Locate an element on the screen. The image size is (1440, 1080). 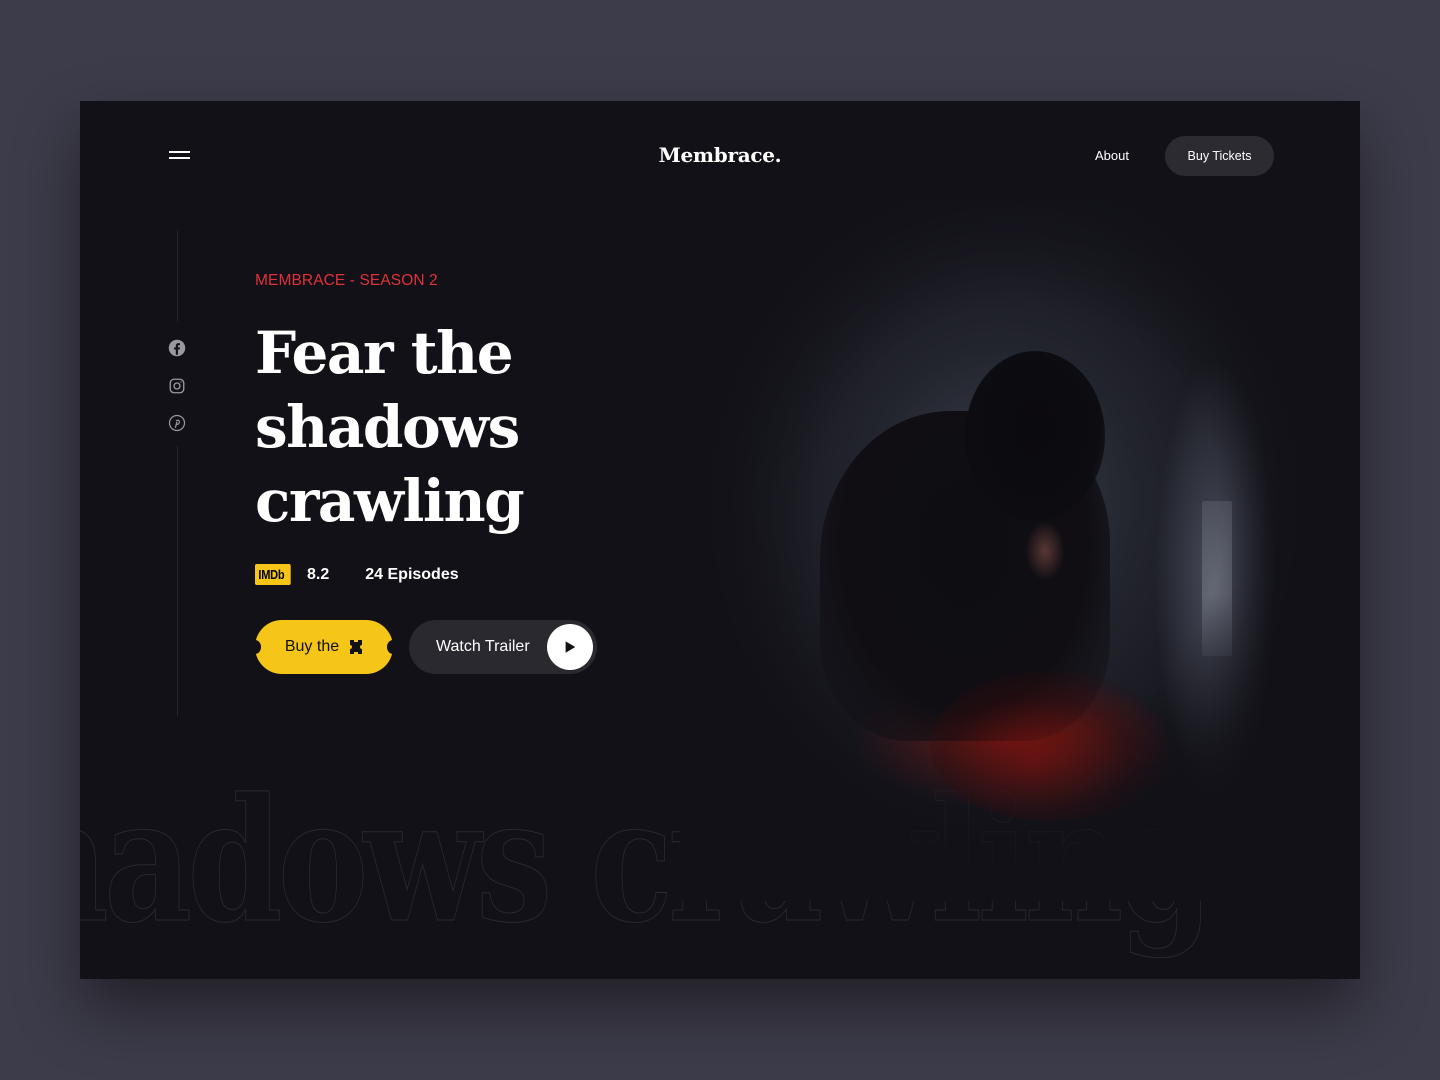
trailer-button-label: Watch Trailer is located at coordinates (483, 646).